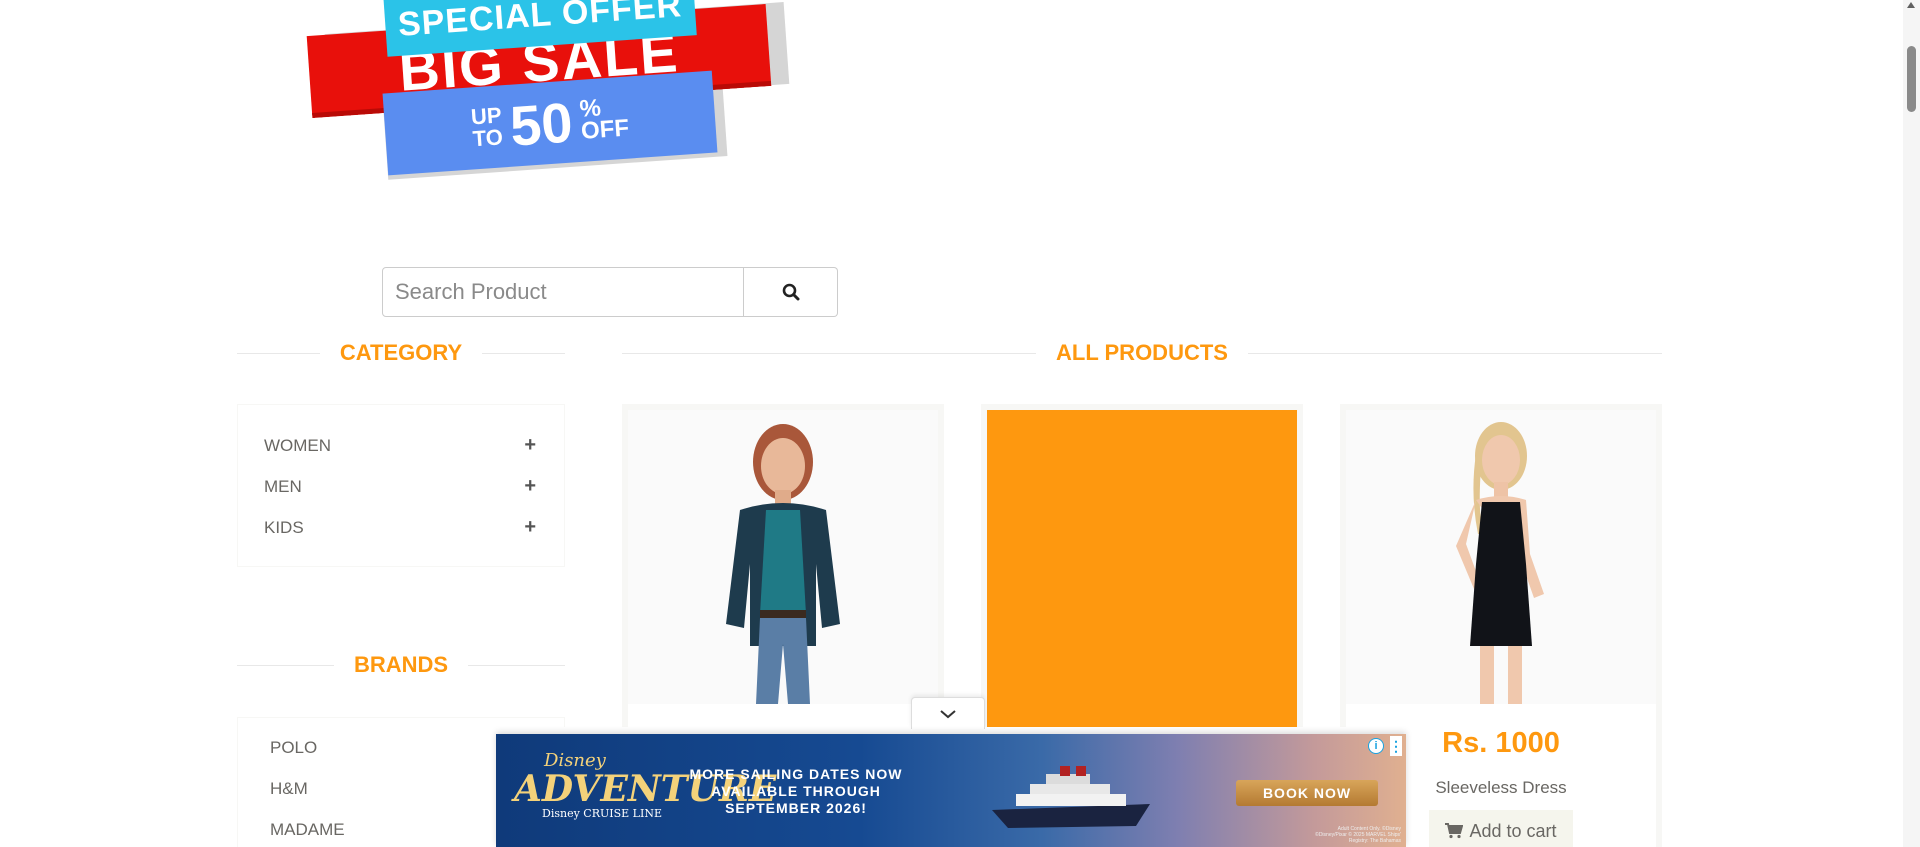 The image size is (1920, 847). I want to click on special-offer-text: SPECIAL OFFER, so click(540, 22).